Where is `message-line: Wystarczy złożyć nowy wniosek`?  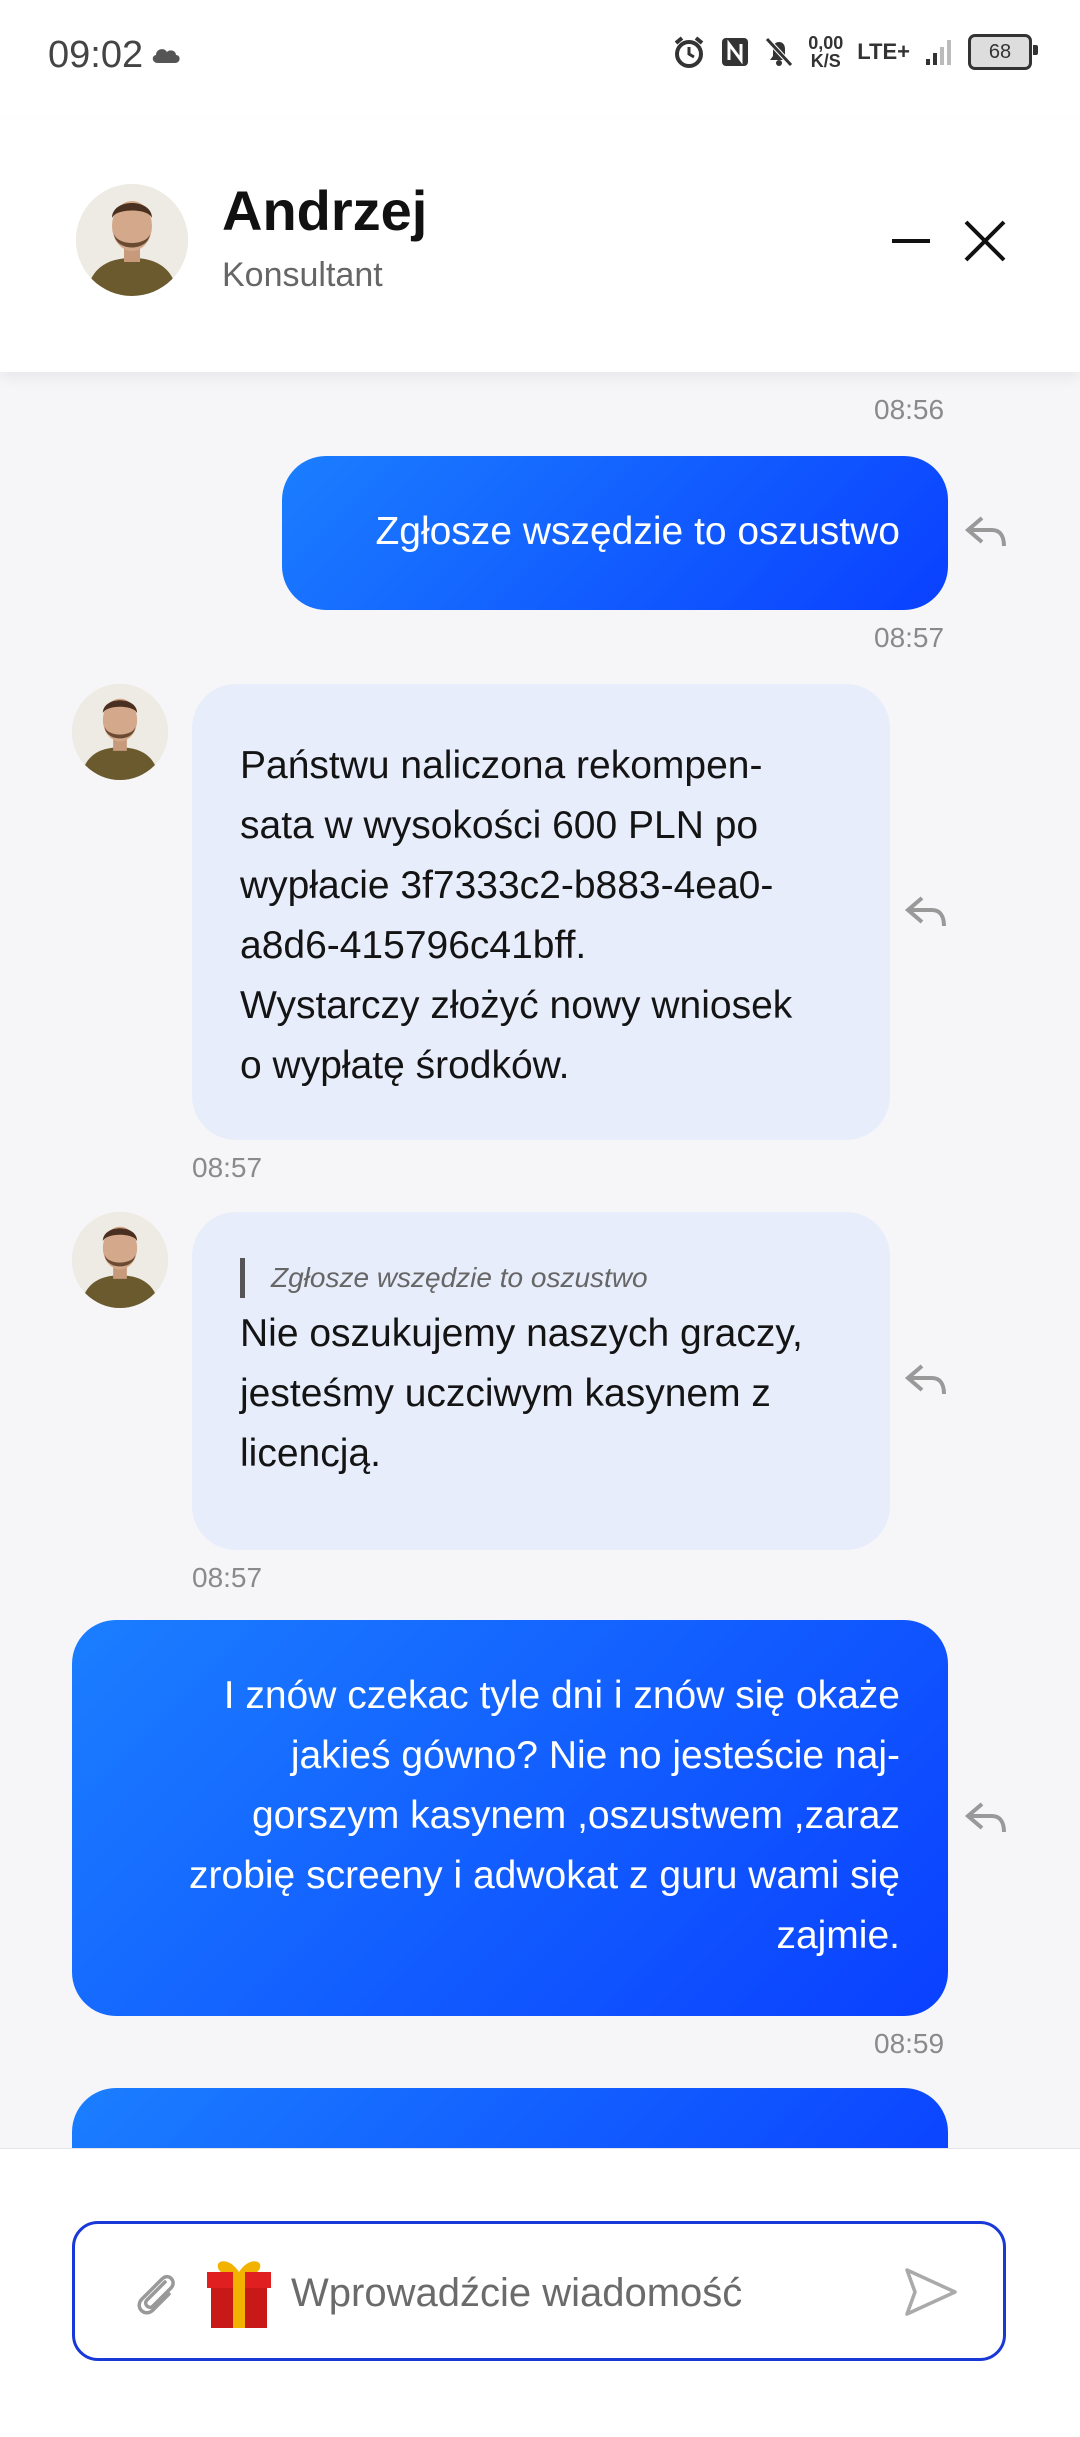
message-line: Wystarczy złożyć nowy wniosek is located at coordinates (516, 1005).